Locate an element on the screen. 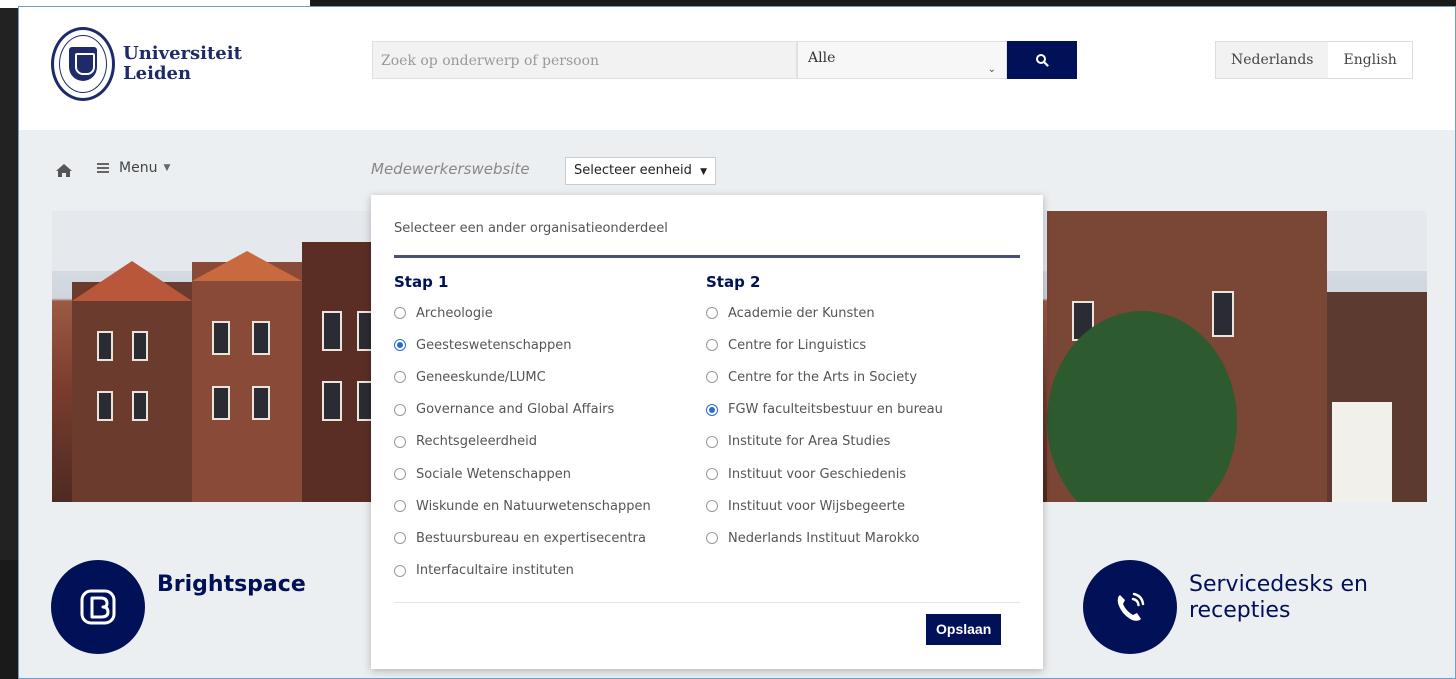 The width and height of the screenshot is (1456, 679). servicedesks-tile: Servicedesks en recepties is located at coordinates (1225, 607).